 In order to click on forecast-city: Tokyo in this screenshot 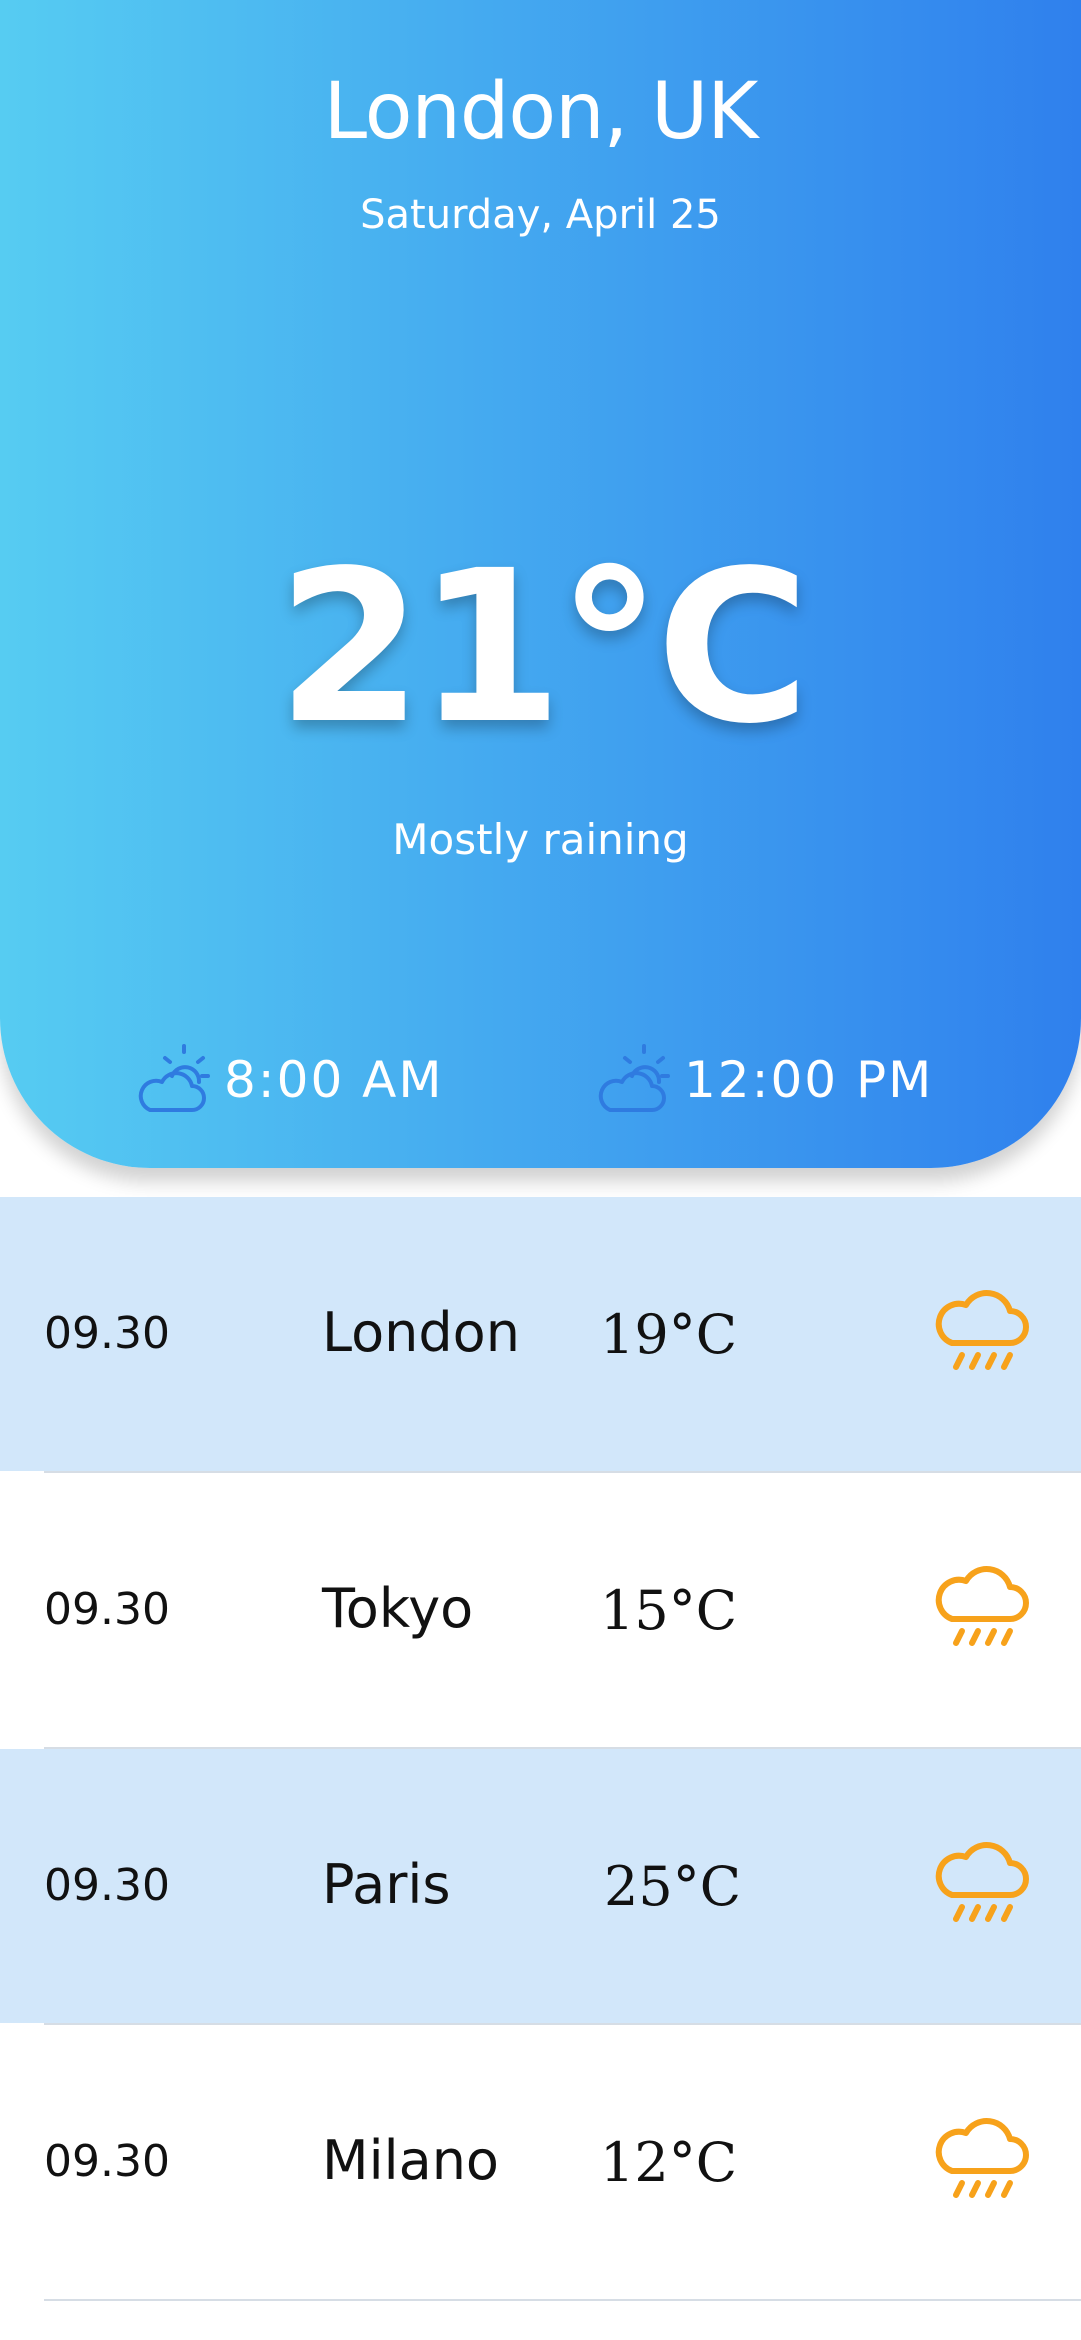, I will do `click(398, 1608)`.